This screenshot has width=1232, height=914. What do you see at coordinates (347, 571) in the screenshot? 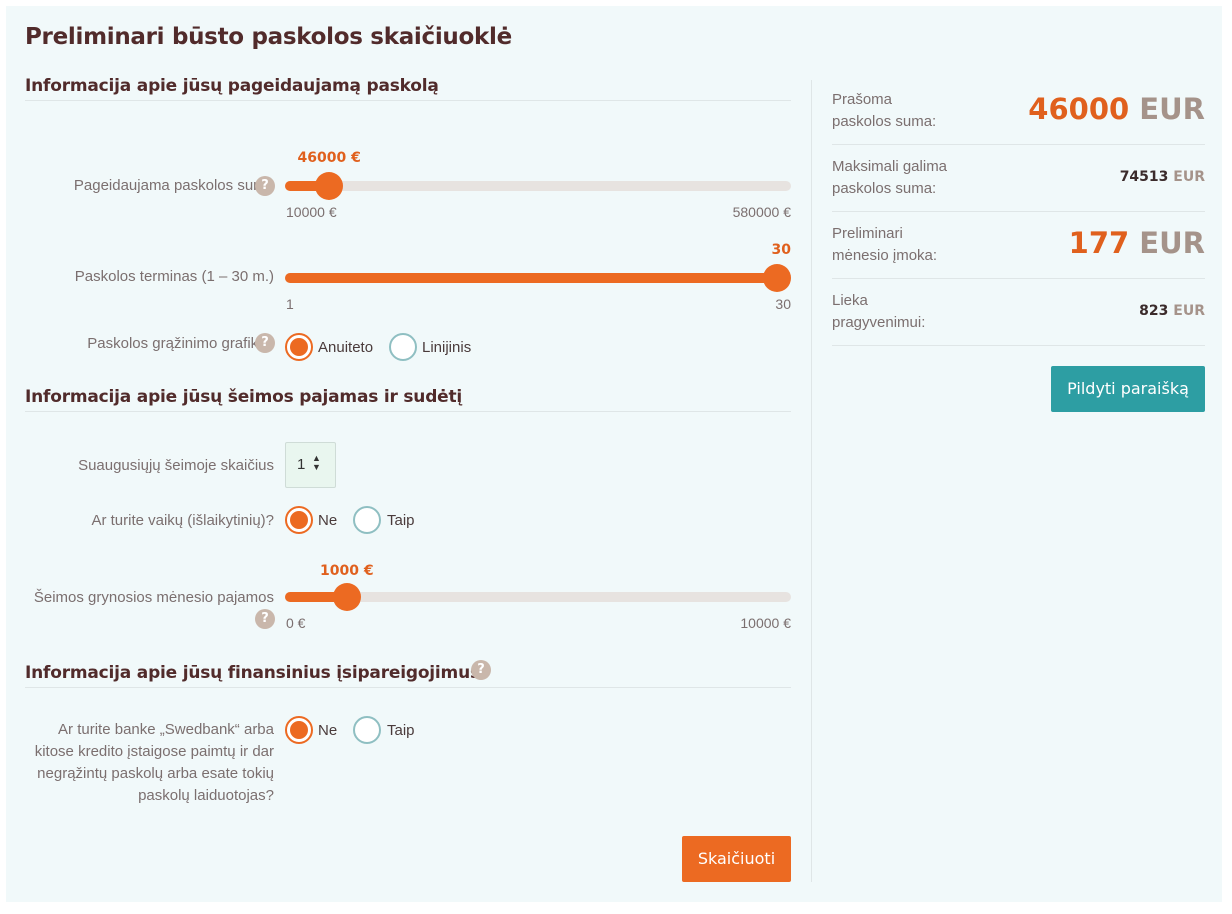
I see `slider-value: 1000 €` at bounding box center [347, 571].